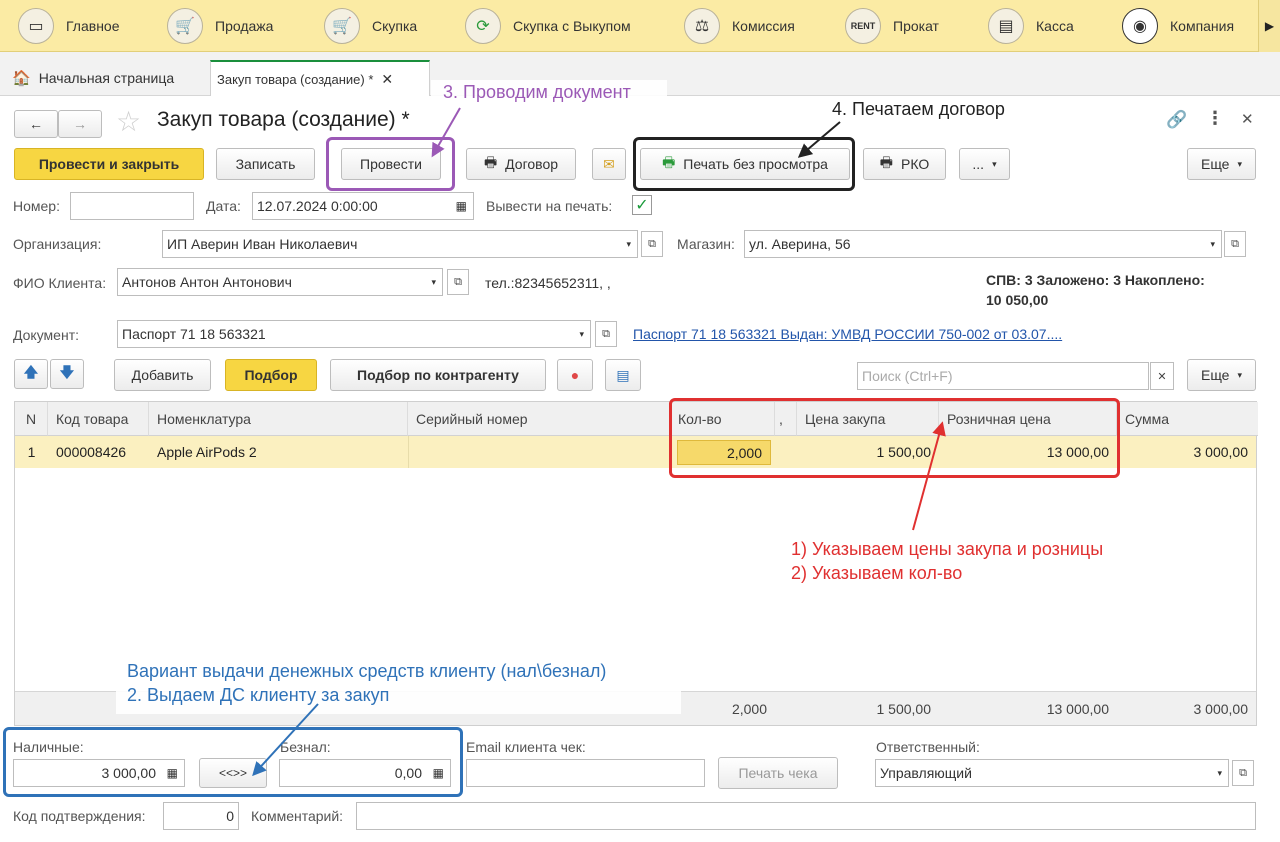 The width and height of the screenshot is (1280, 842). I want to click on move-down-button: 🡇, so click(67, 374).